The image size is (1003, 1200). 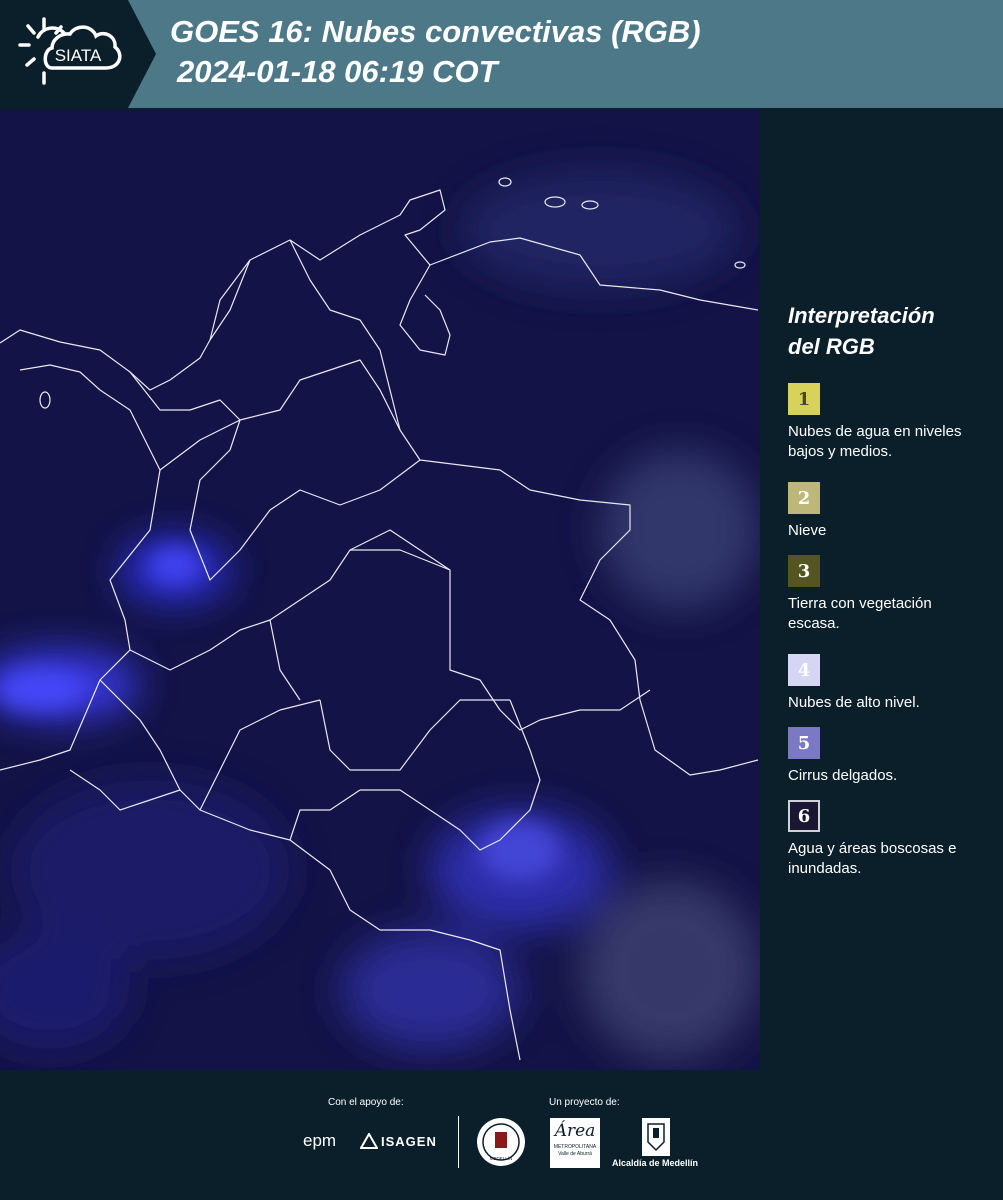 What do you see at coordinates (575, 1143) in the screenshot?
I see `area-metropolitana-logo: Área METROPOLITANA Valle de Aburrá` at bounding box center [575, 1143].